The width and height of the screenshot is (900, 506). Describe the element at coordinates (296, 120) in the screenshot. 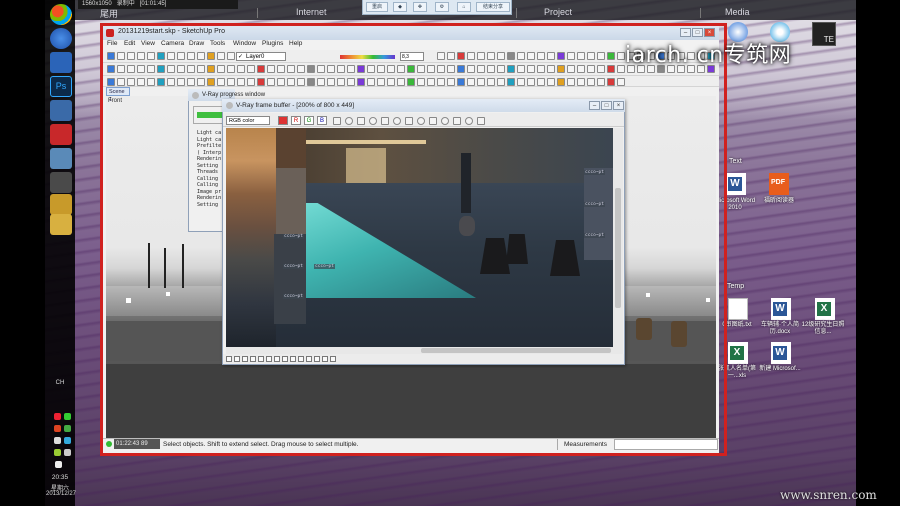

I see `red-channel-button: R` at that location.